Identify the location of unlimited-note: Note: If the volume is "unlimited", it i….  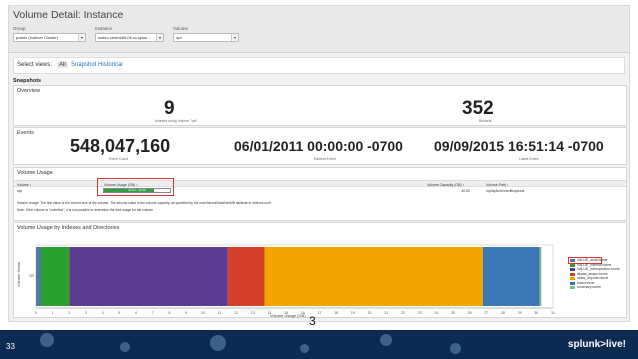
(85, 210).